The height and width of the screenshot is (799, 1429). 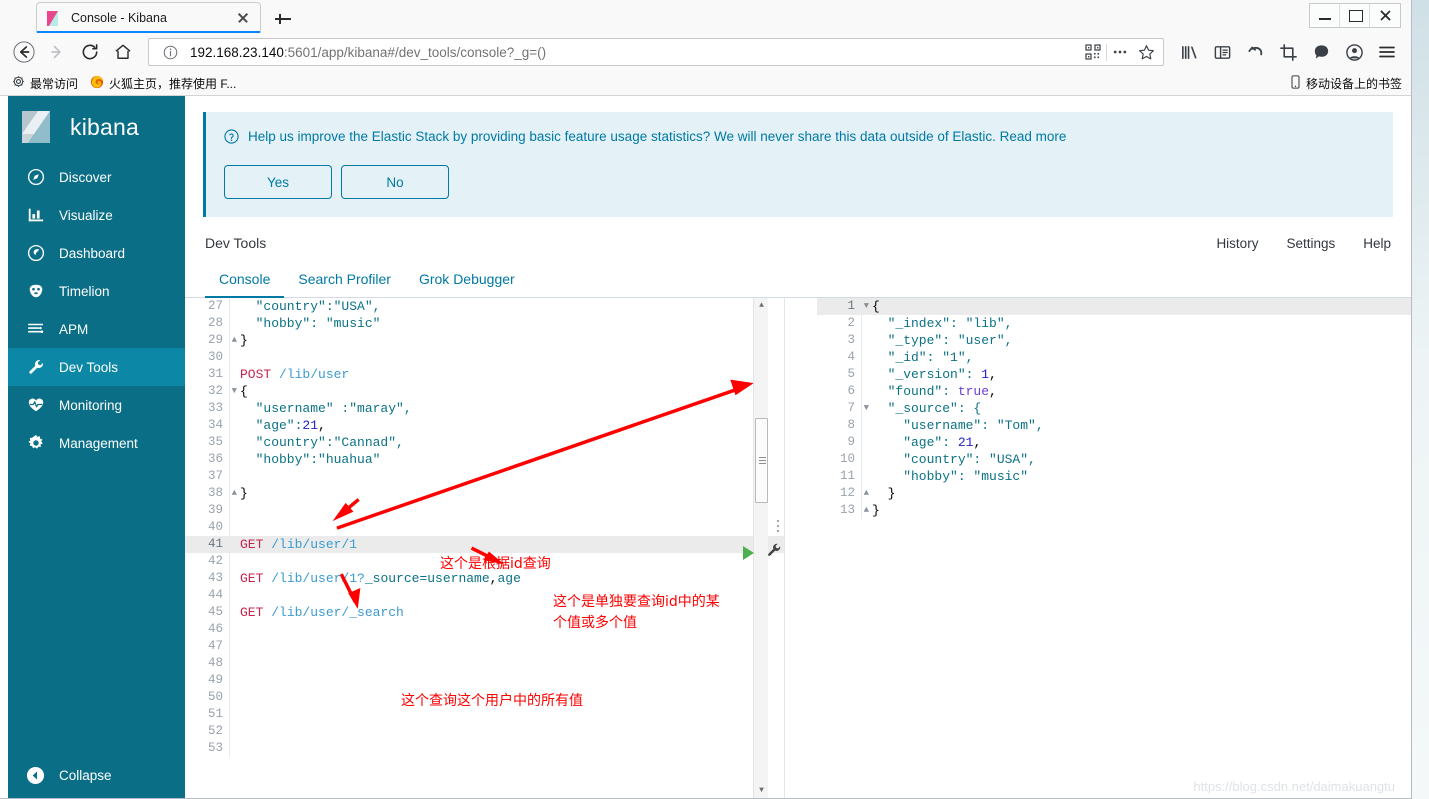 What do you see at coordinates (1387, 52) in the screenshot?
I see `menu-icon` at bounding box center [1387, 52].